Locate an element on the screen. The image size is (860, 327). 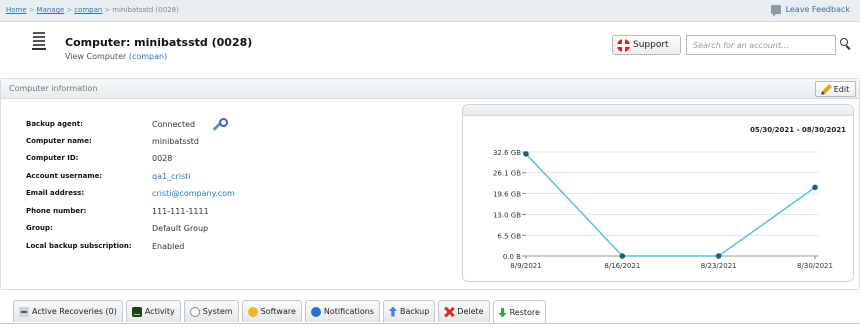
support-button: Support is located at coordinates (646, 45).